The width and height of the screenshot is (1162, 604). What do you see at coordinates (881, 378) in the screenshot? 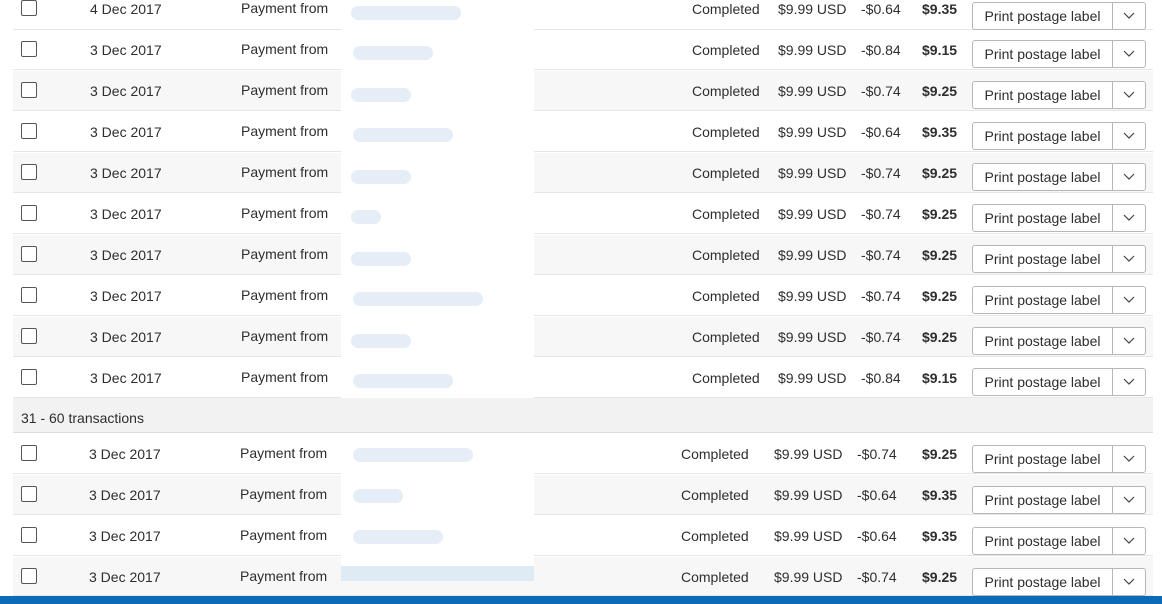
I see `row-fee: -$0.84` at bounding box center [881, 378].